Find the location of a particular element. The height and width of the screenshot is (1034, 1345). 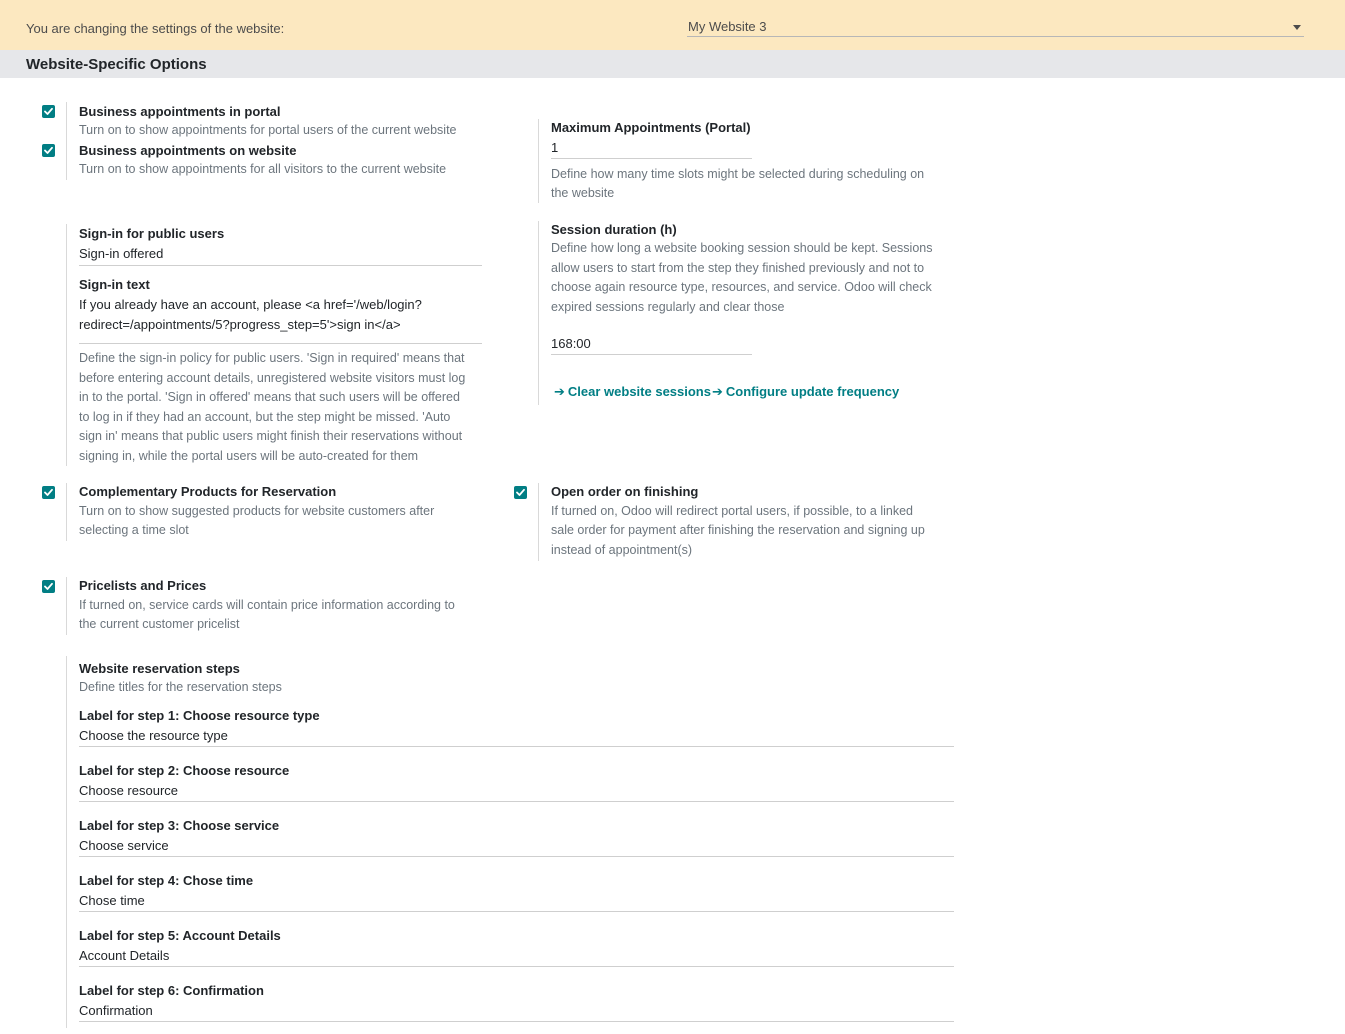

complementary-products-help: selecting a time slot is located at coordinates (134, 530).